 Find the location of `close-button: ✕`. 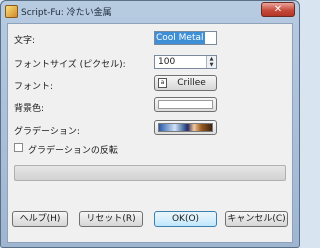

close-button: ✕ is located at coordinates (278, 9).